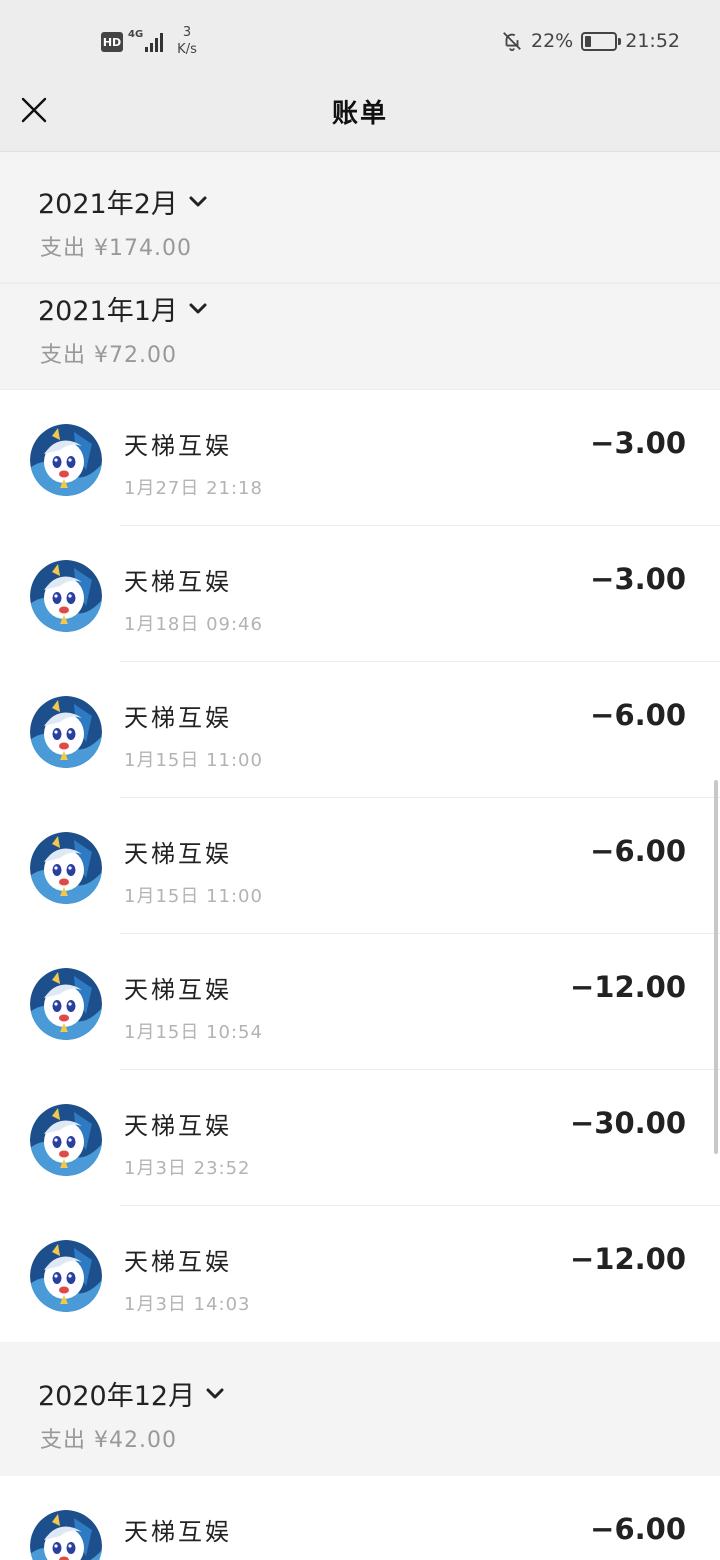 This screenshot has width=720, height=1560. What do you see at coordinates (193, 1032) in the screenshot?
I see `transaction-time: 1月15日 10:54` at bounding box center [193, 1032].